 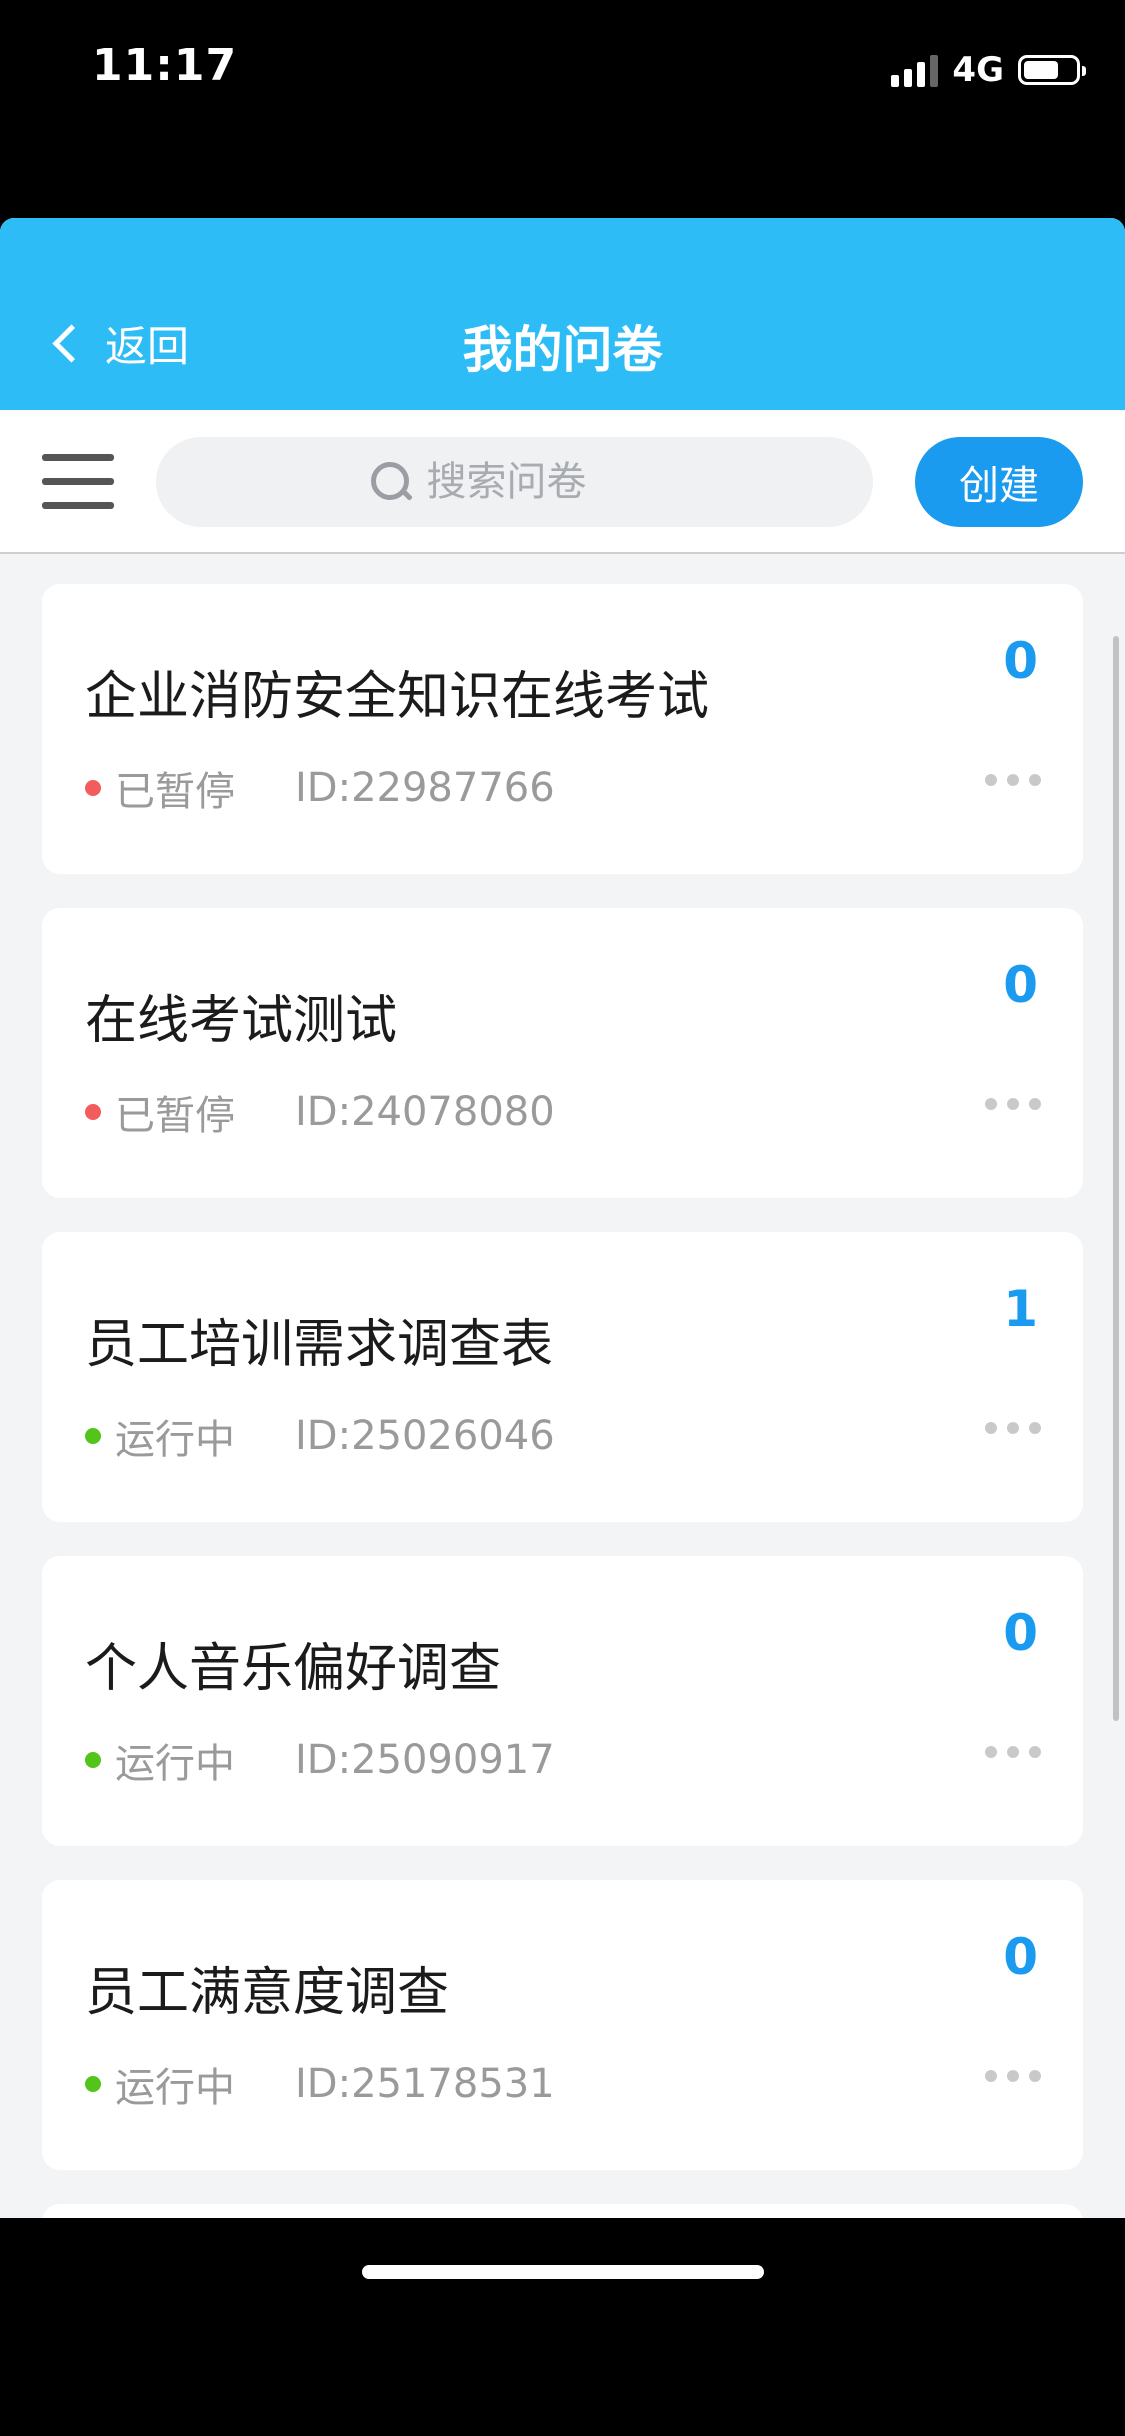 What do you see at coordinates (1020, 1309) in the screenshot?
I see `response-count: 1` at bounding box center [1020, 1309].